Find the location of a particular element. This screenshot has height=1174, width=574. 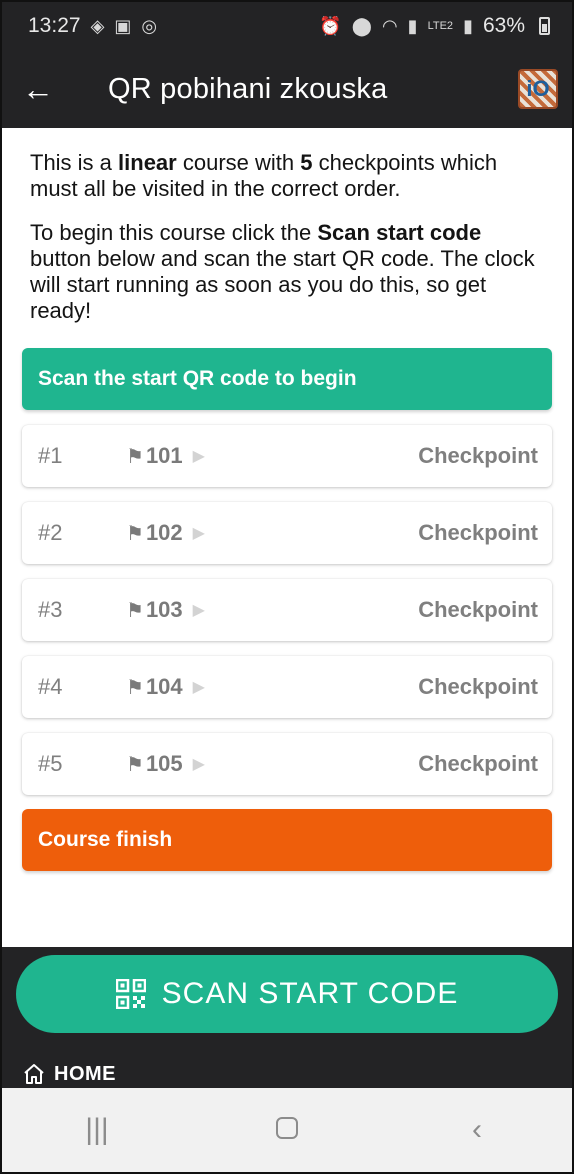

wifi-icon: ◠ is located at coordinates (389, 25).